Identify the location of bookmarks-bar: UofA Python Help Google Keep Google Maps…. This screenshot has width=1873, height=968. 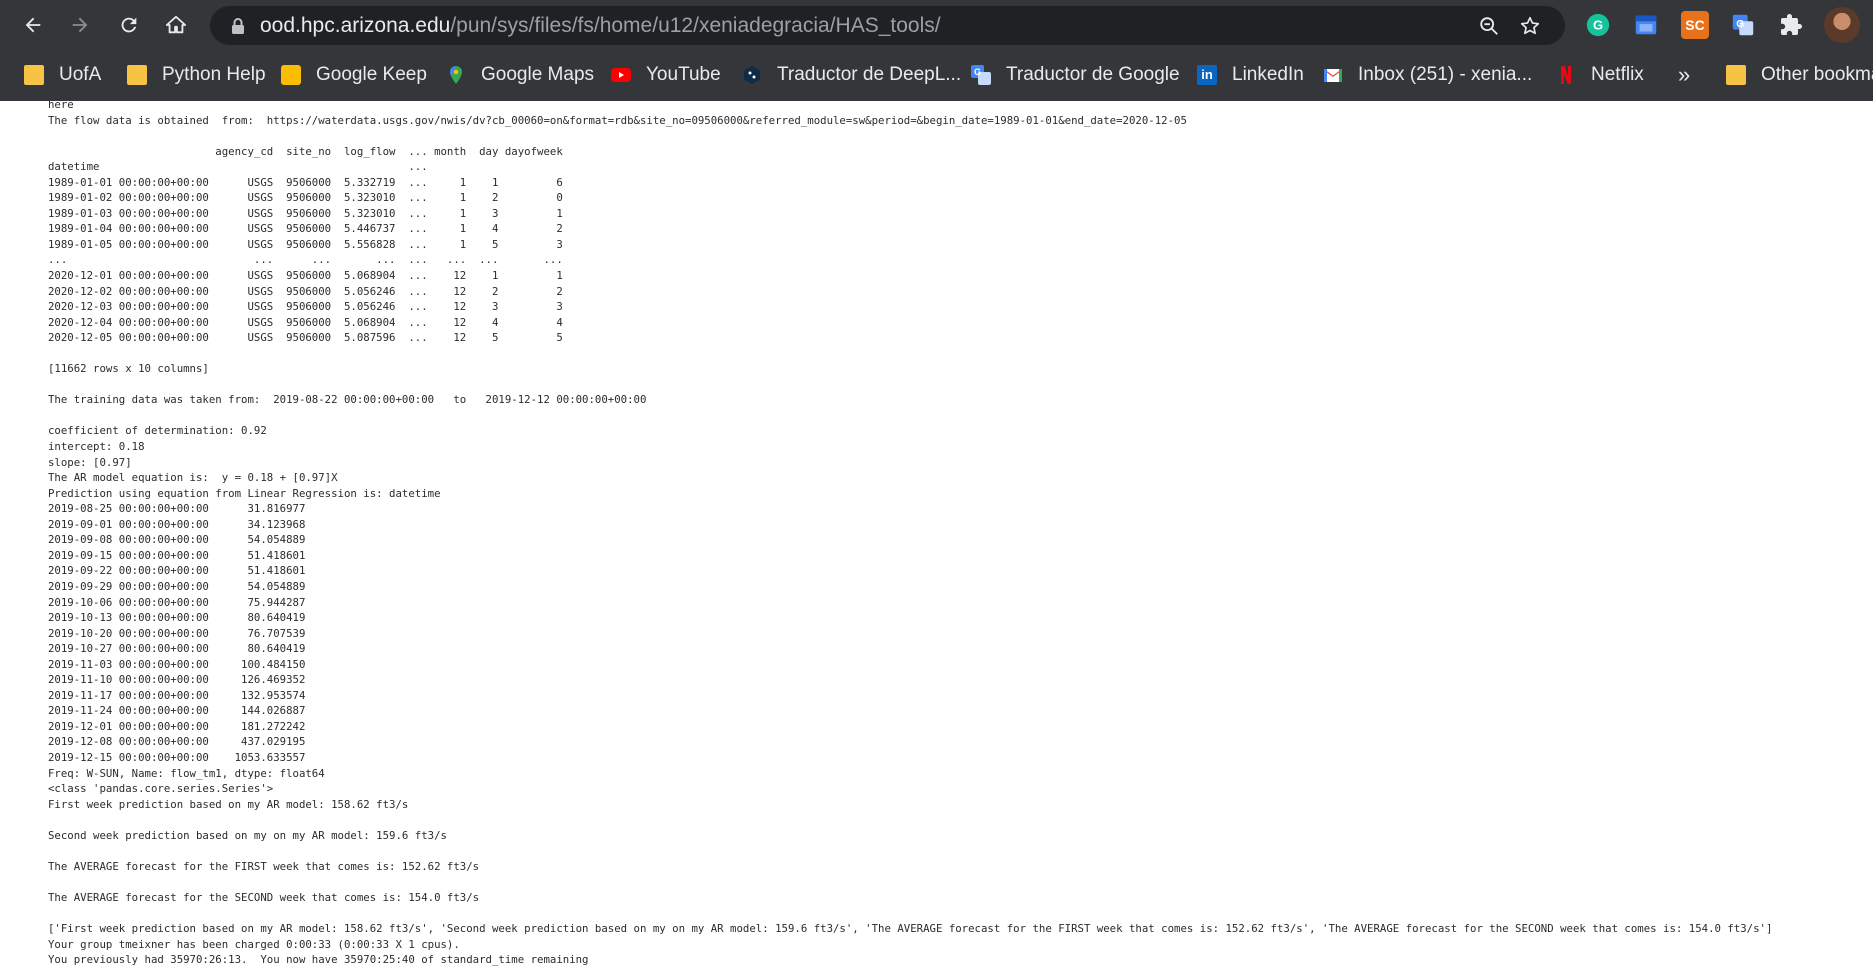
(936, 76).